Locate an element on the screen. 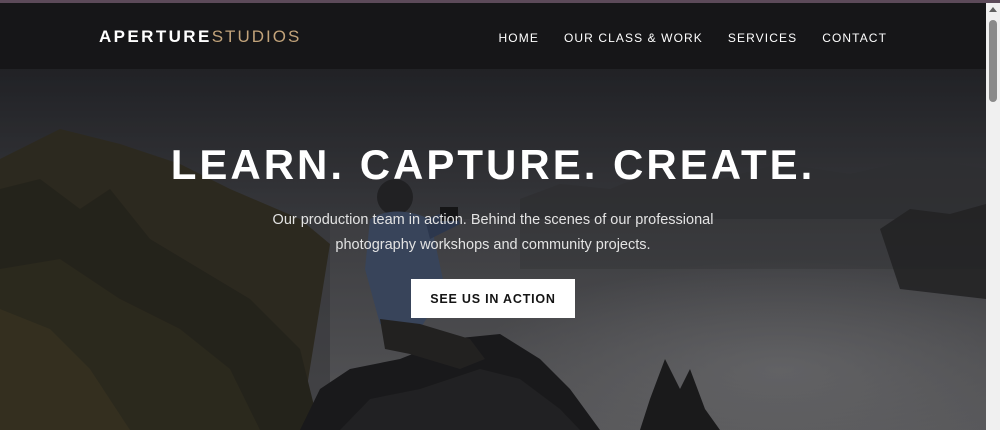 This screenshot has height=430, width=1000. hero-title: LEARN. CAPTURE. CREATE. is located at coordinates (493, 164).